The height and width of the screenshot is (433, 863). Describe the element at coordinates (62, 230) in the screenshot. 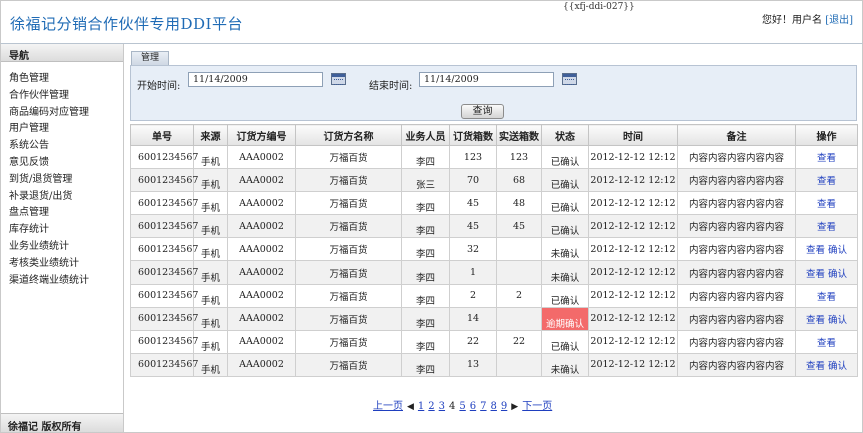

I see `sidebar-item: 库存统计` at that location.